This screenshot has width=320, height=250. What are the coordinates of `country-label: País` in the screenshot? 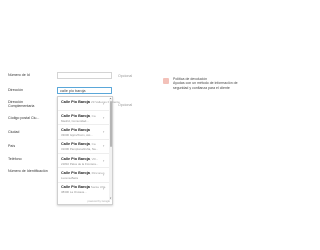 It's located at (12, 146).